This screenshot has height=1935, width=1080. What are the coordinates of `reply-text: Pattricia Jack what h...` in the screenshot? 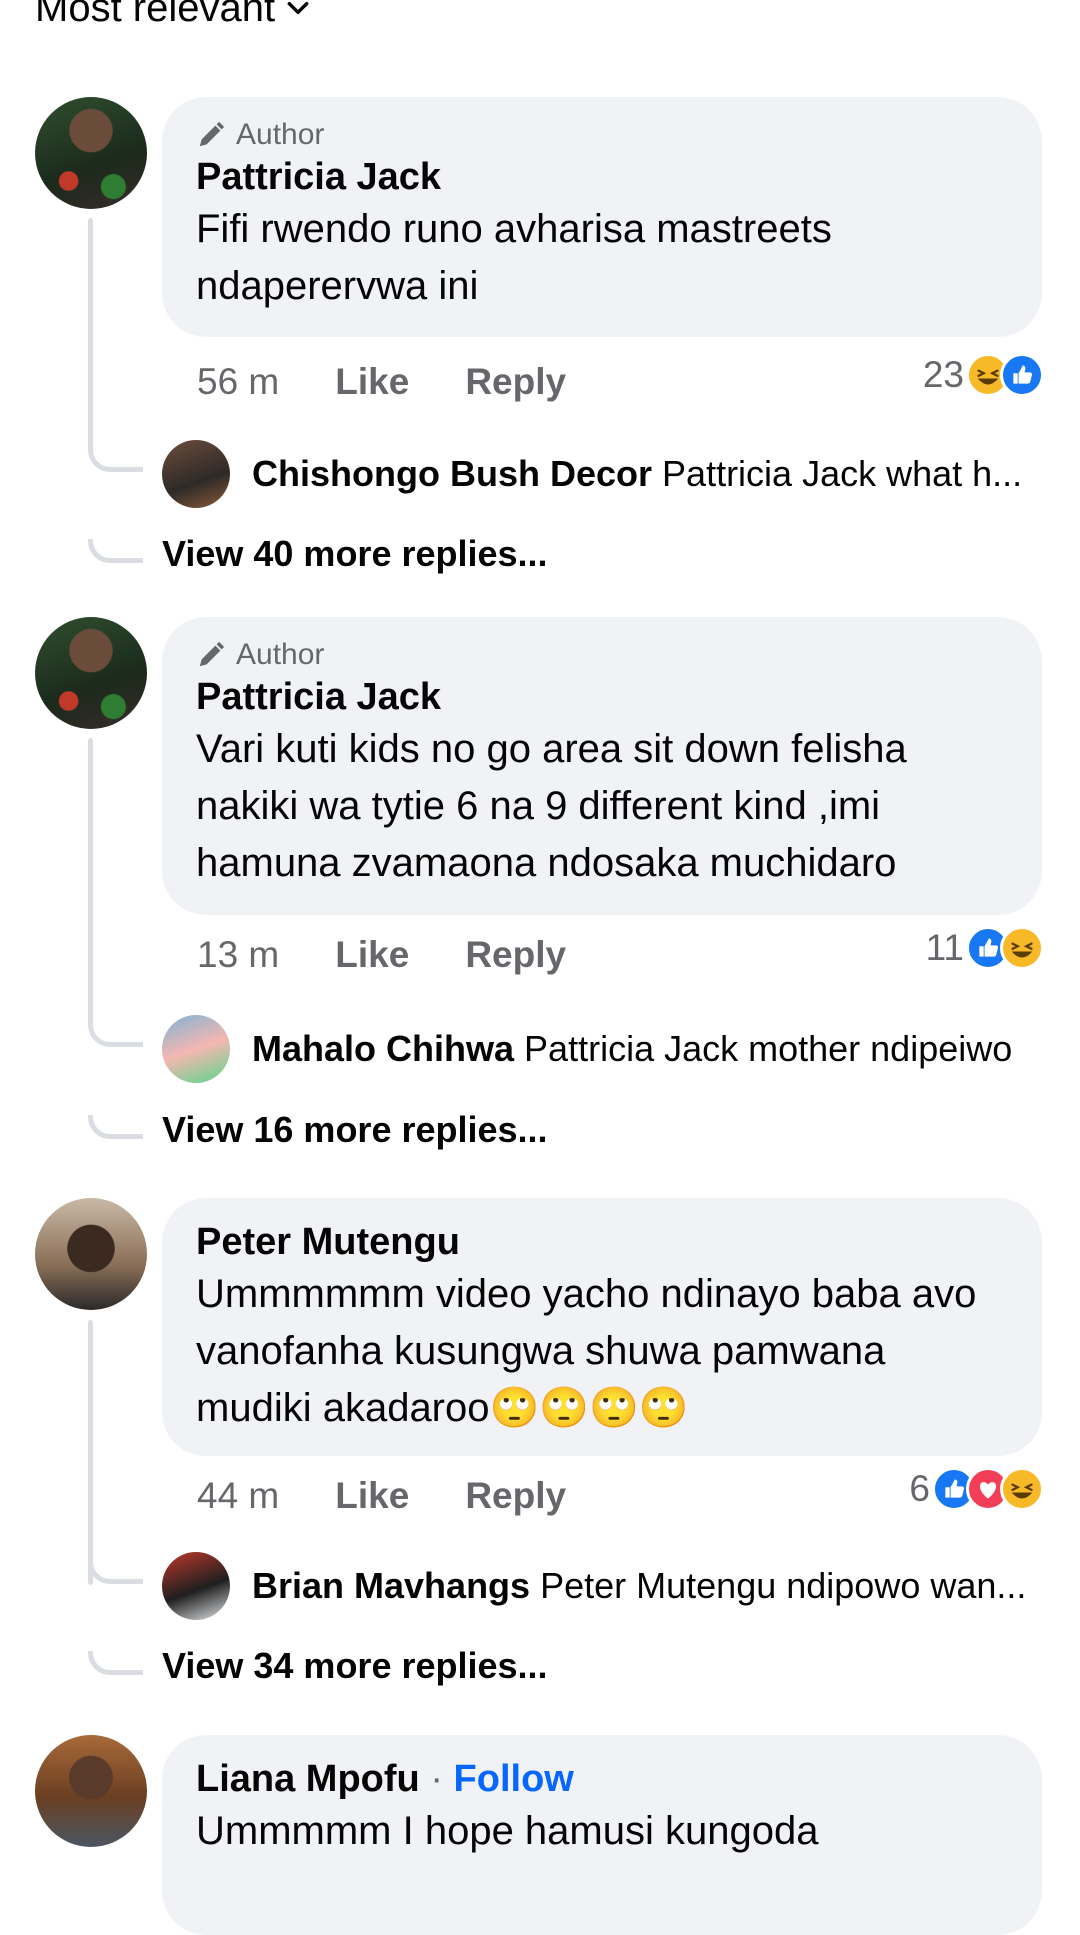 It's located at (842, 473).